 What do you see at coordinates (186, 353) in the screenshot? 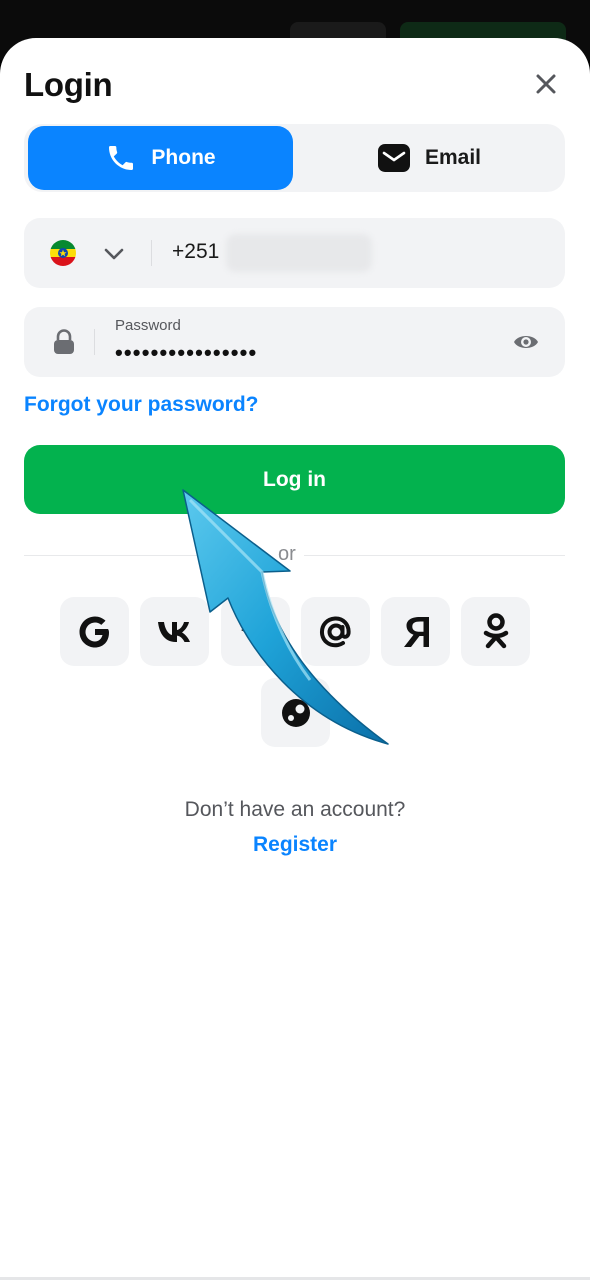
I see `password-input: ••••••••••••••••` at bounding box center [186, 353].